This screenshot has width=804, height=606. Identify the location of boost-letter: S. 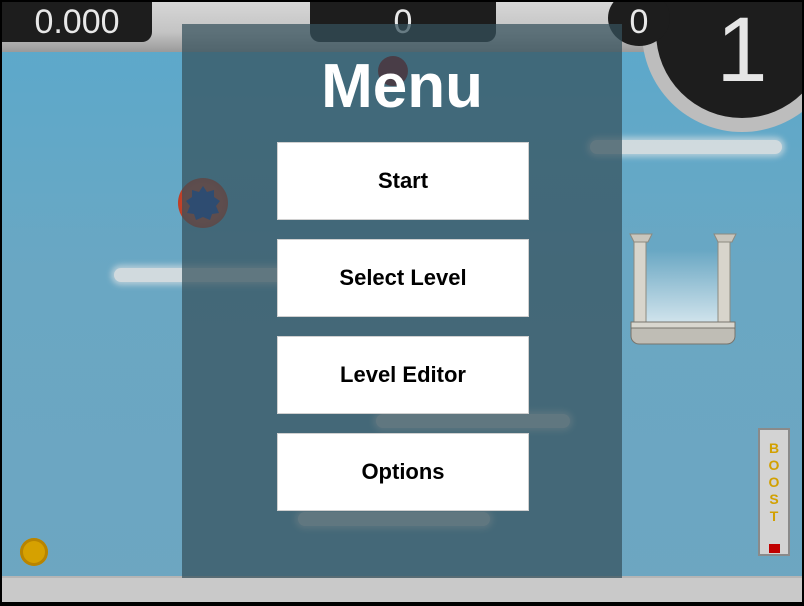
(774, 499).